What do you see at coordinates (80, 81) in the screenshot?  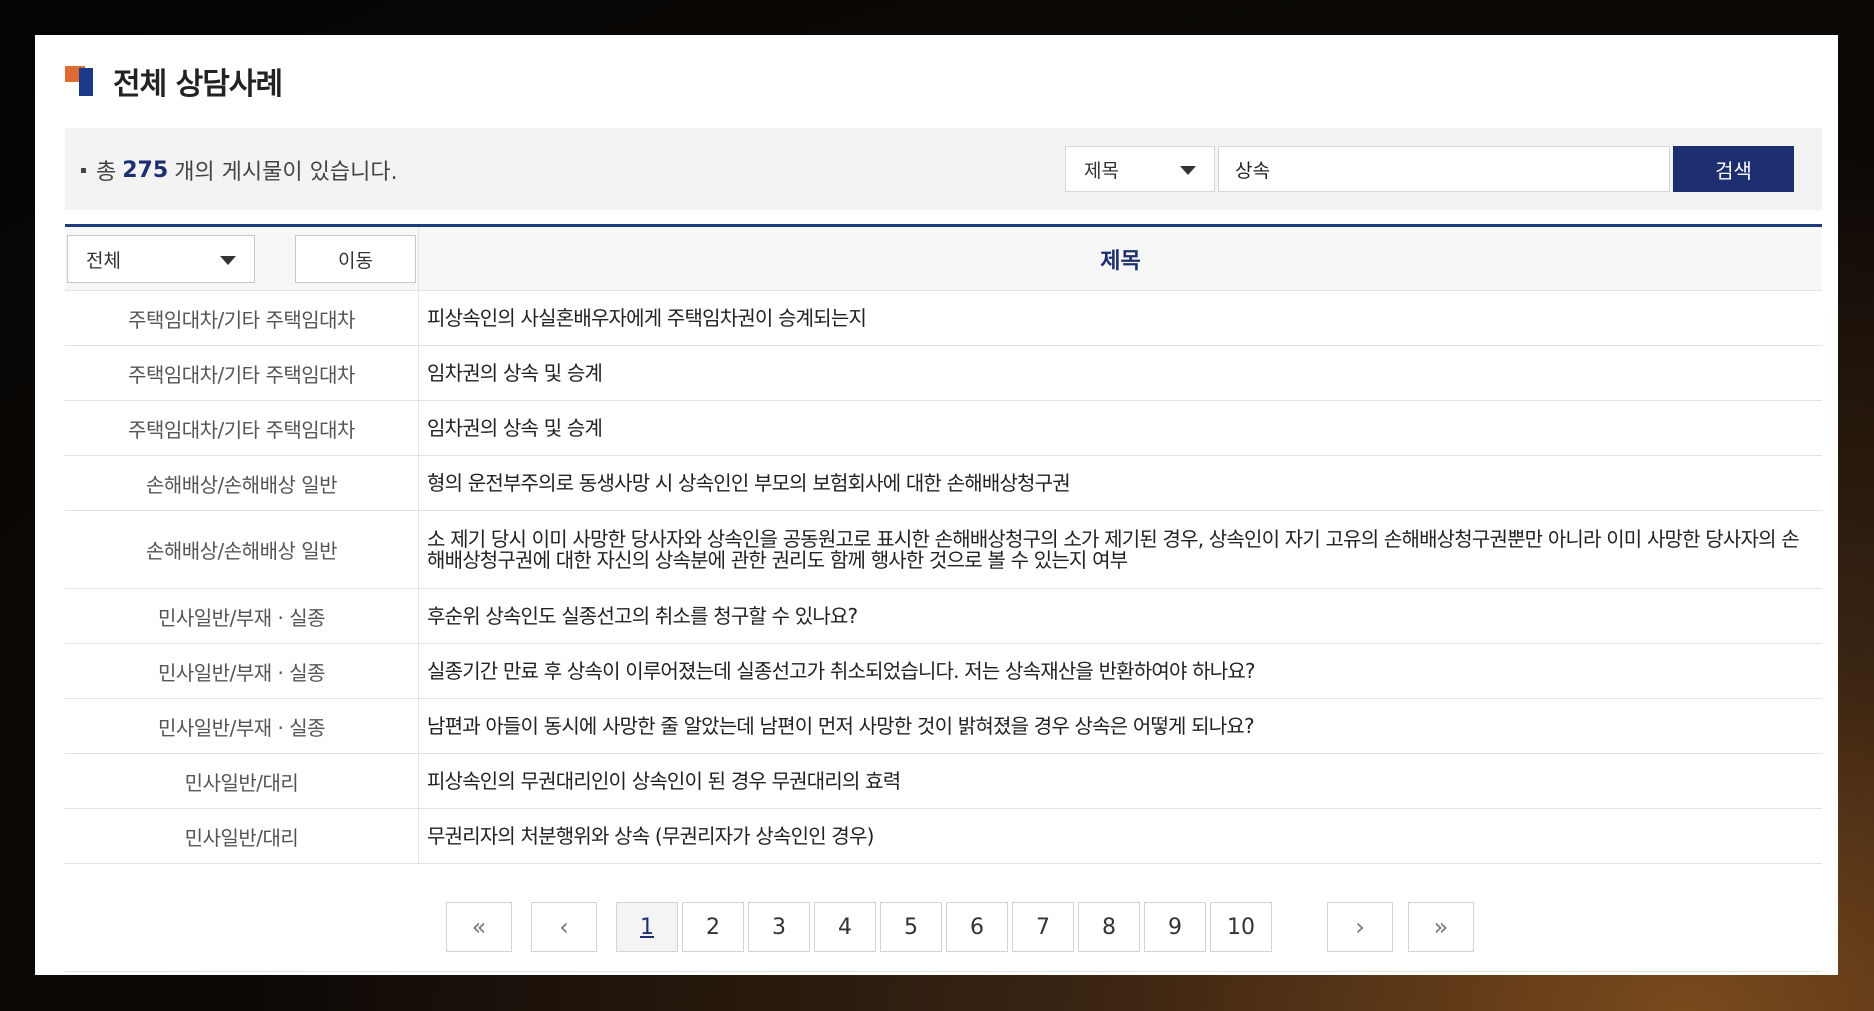 I see `heading-square-icon` at bounding box center [80, 81].